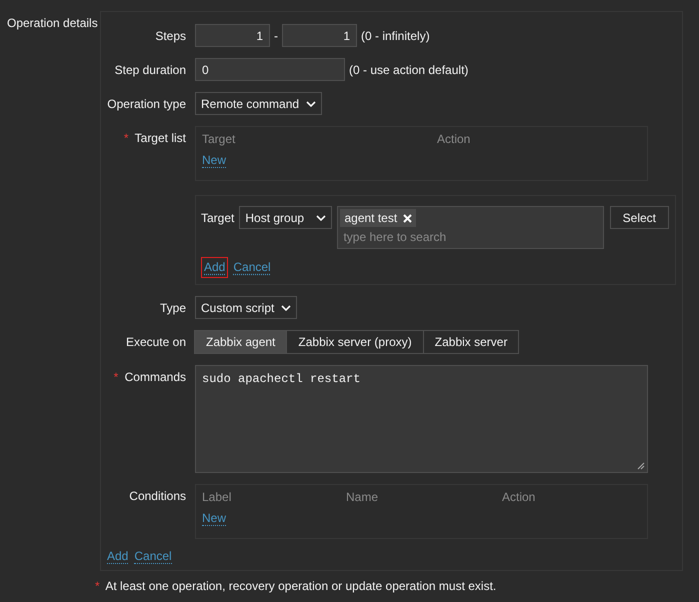 This screenshot has height=602, width=699. What do you see at coordinates (639, 217) in the screenshot?
I see `select-button: Select` at bounding box center [639, 217].